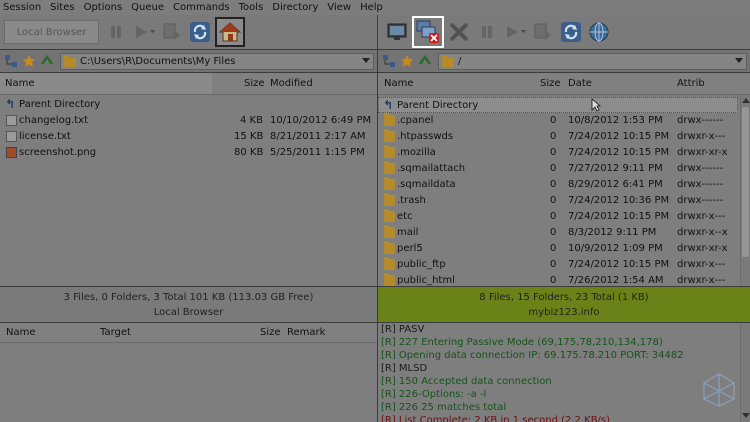  I want to click on folder-row: .mozilla 0 7/24/2012 10:15 PM drwxr-xr-x, so click(558, 153).